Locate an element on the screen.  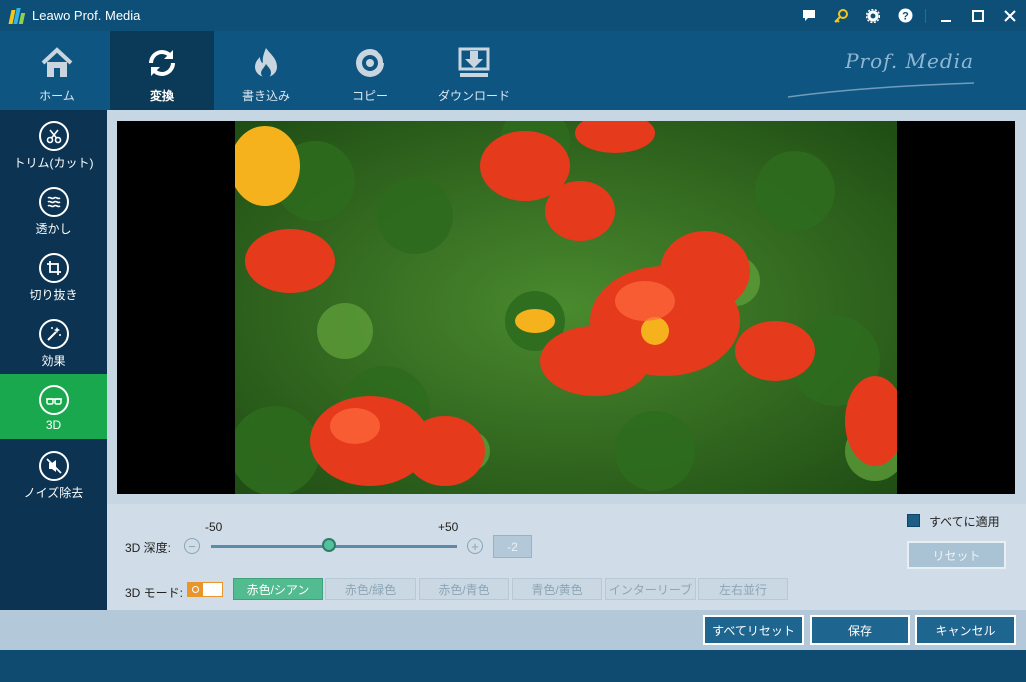
apply-all-checkbox is located at coordinates (913, 520).